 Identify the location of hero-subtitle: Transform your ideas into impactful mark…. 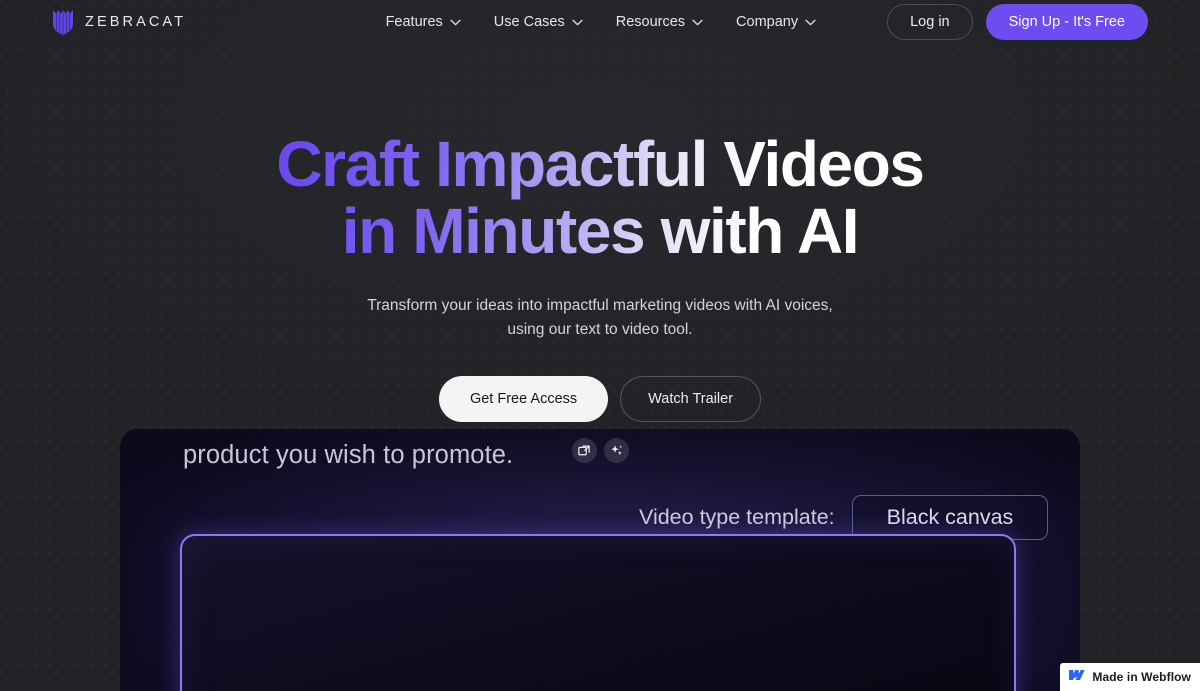
(600, 317).